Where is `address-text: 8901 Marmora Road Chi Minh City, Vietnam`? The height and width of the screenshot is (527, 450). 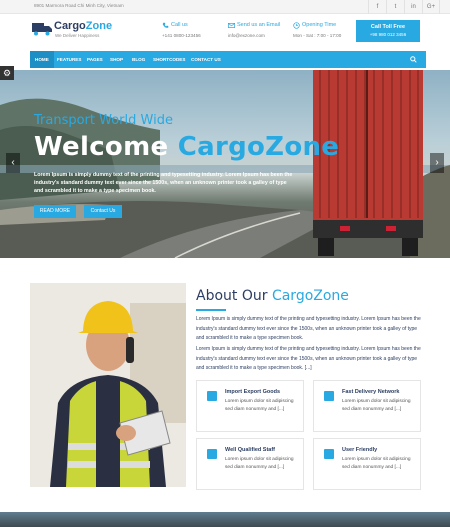 address-text: 8901 Marmora Road Chi Minh City, Vietnam is located at coordinates (79, 5).